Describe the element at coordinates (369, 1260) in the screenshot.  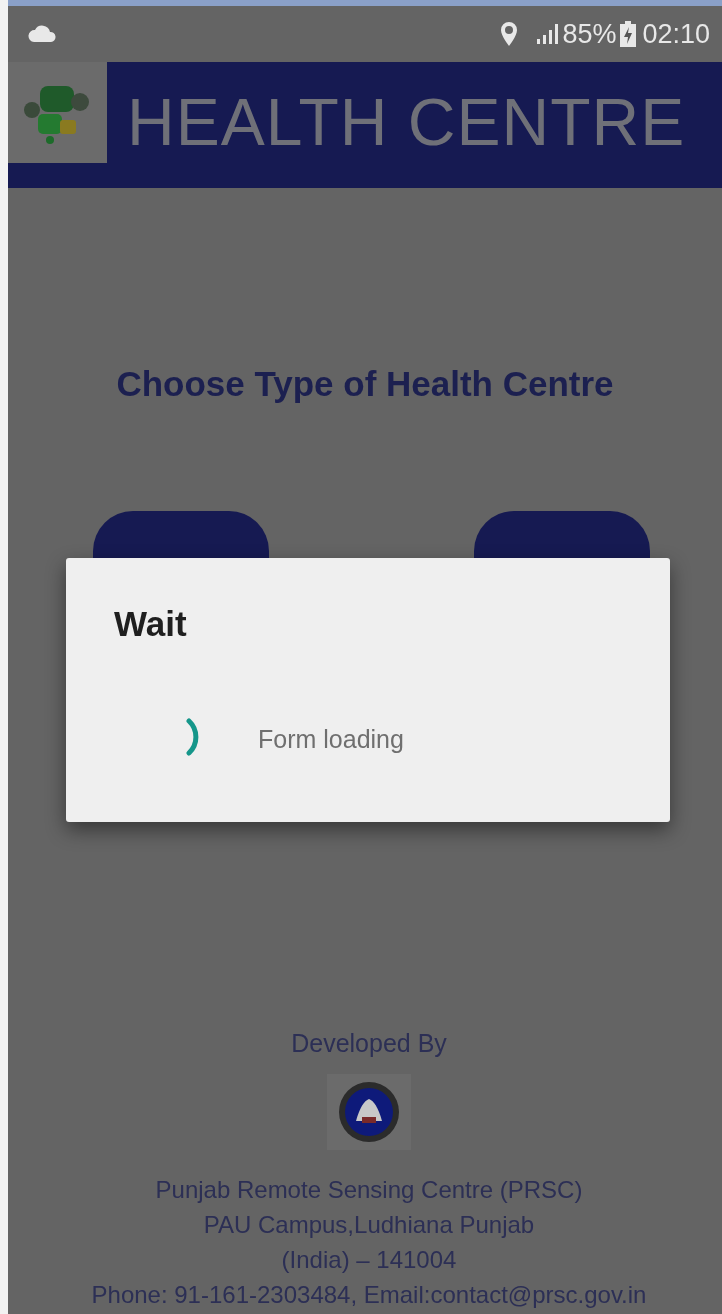
I see `footer-text: (India) – 141004` at that location.